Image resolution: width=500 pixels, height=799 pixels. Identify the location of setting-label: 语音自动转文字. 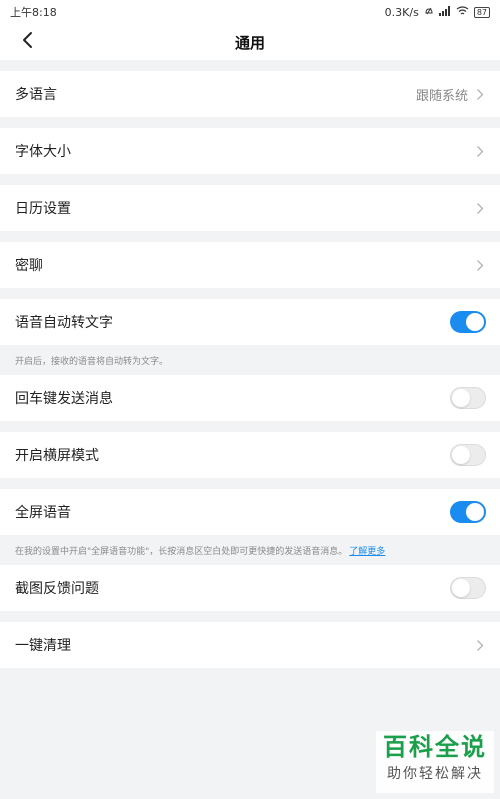
(64, 323).